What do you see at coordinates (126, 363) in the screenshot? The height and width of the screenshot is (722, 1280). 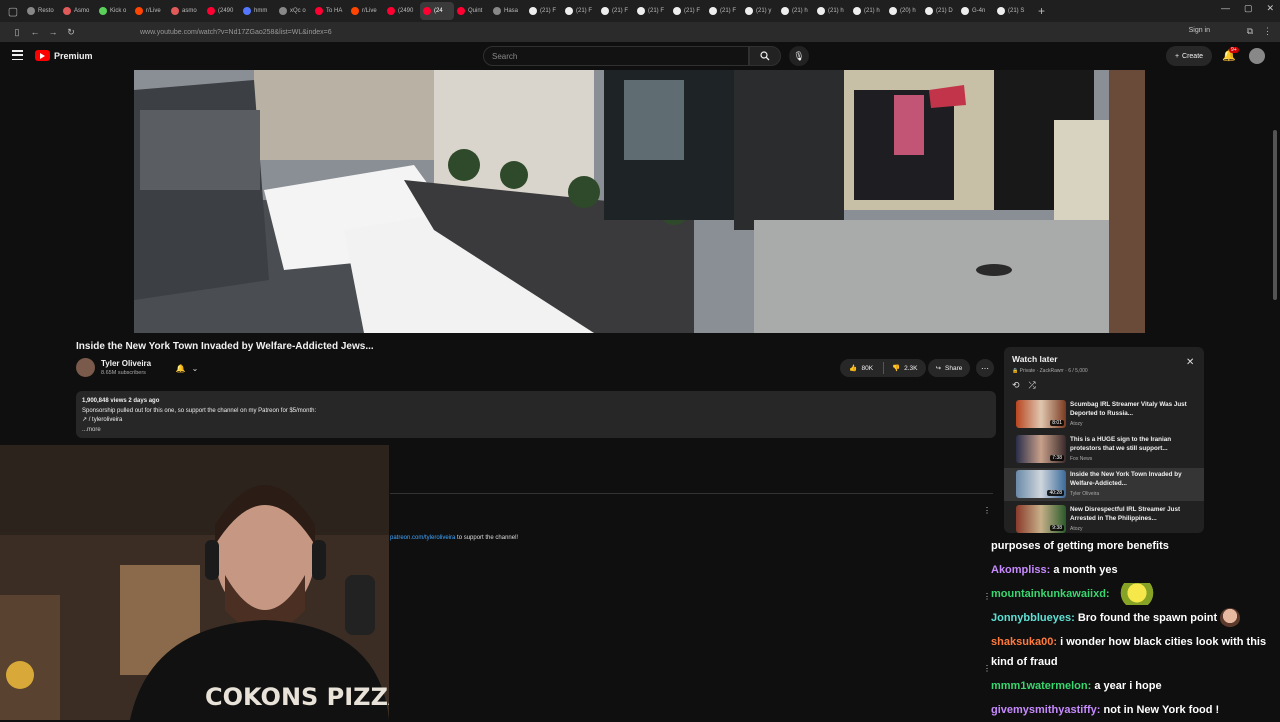 I see `channel-name: Tyler Oliveira` at bounding box center [126, 363].